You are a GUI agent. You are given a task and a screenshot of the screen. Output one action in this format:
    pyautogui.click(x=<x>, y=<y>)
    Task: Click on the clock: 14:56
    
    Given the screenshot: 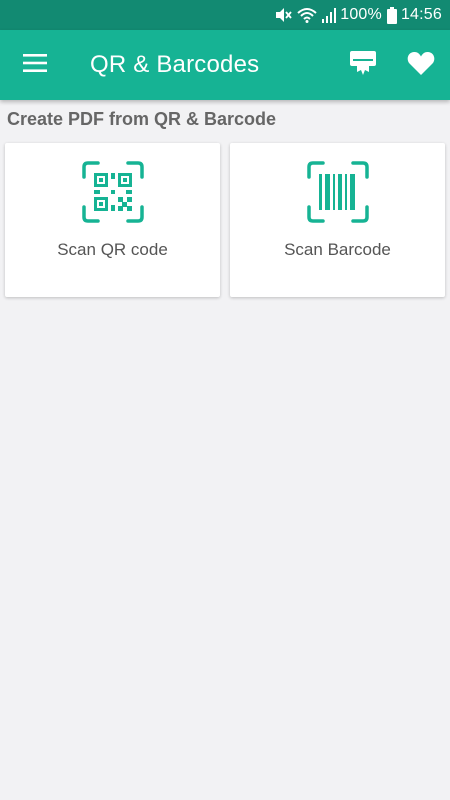 What is the action you would take?
    pyautogui.click(x=421, y=14)
    